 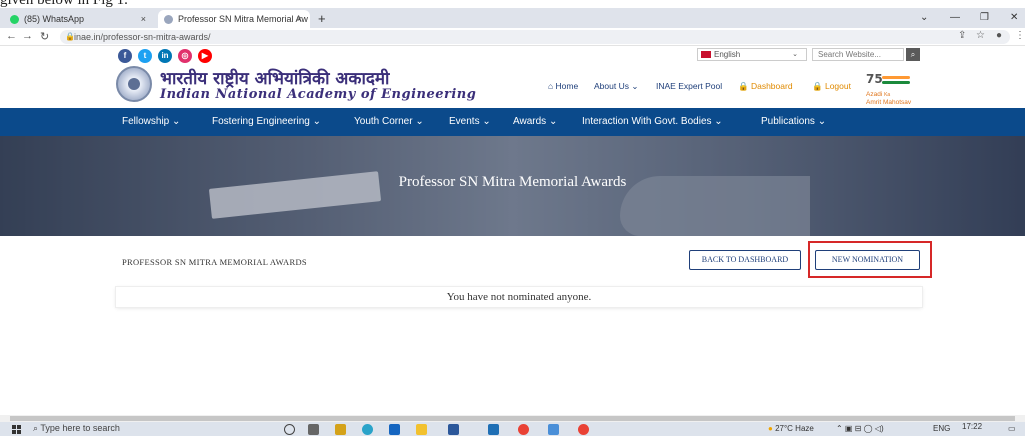 I want to click on logo-english-text: Indian National Academy of Engineering, so click(x=318, y=94).